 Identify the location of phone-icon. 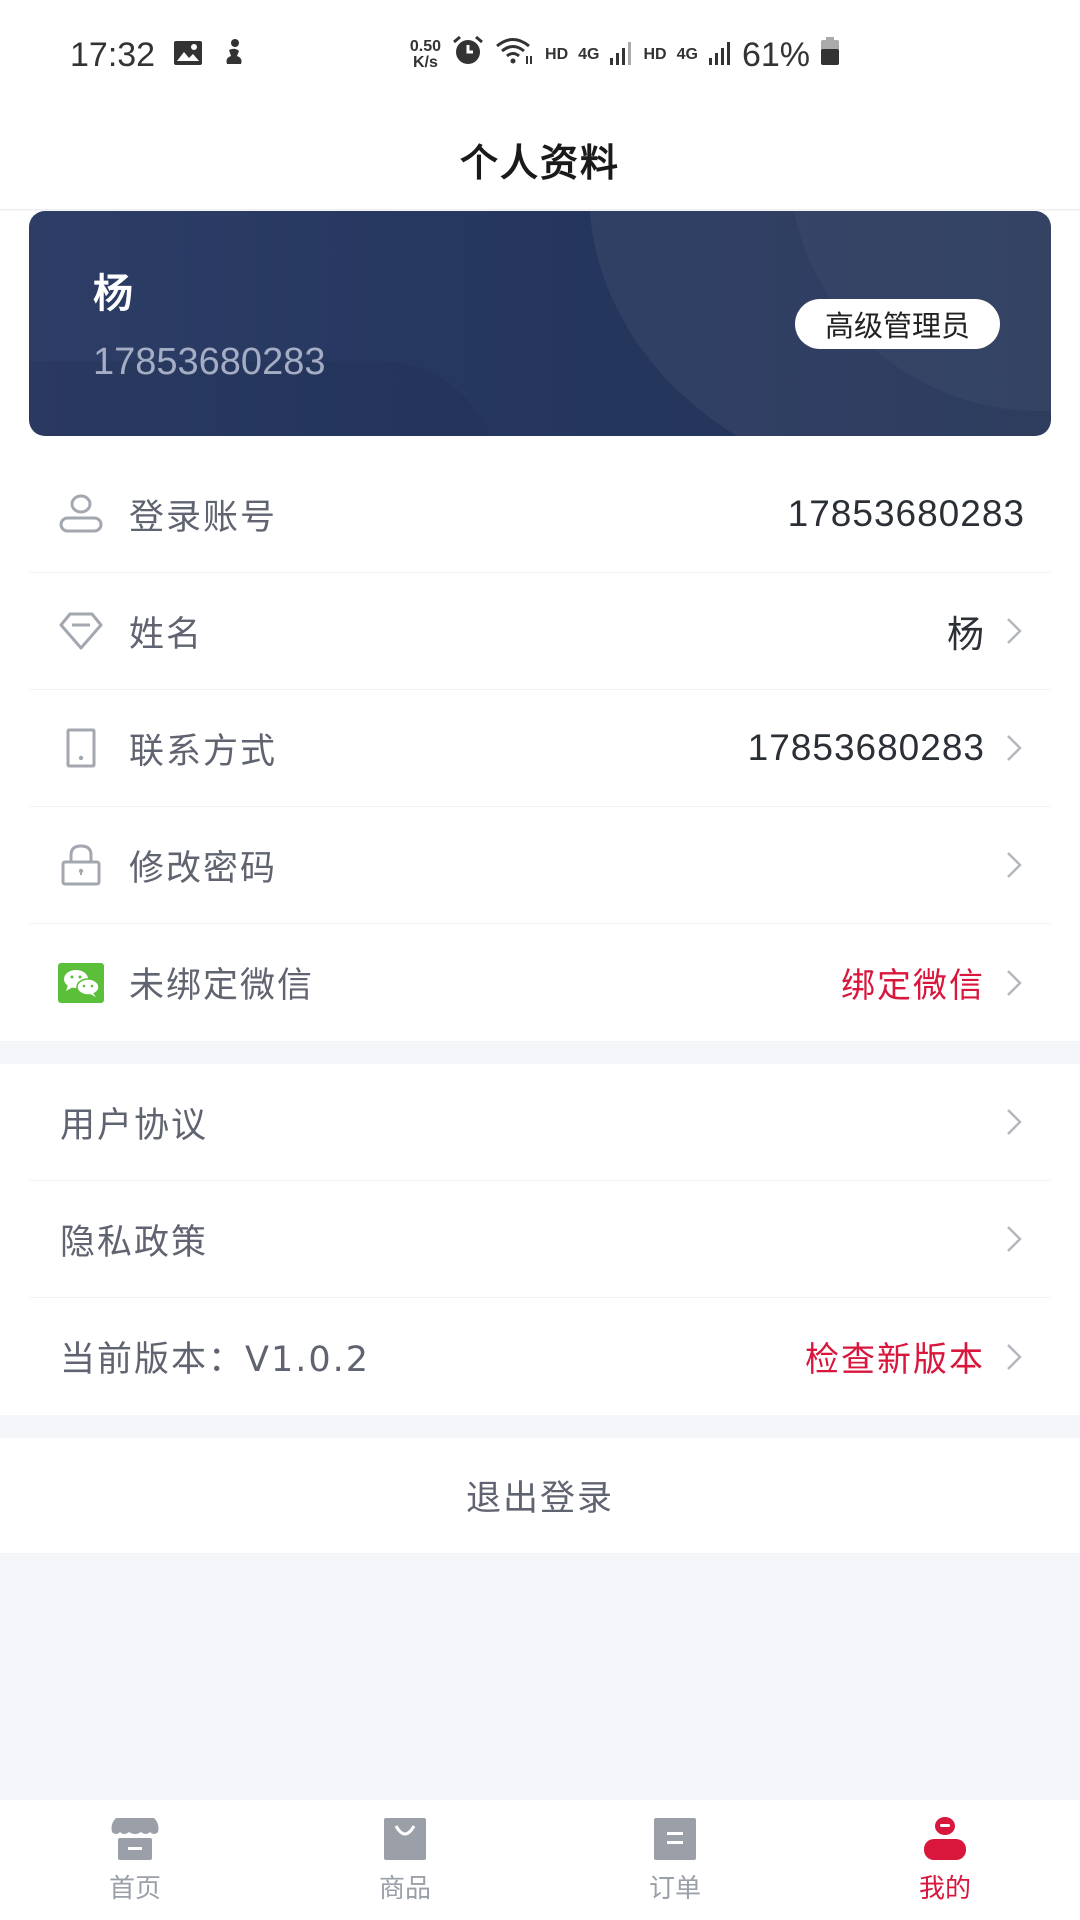
(81, 748).